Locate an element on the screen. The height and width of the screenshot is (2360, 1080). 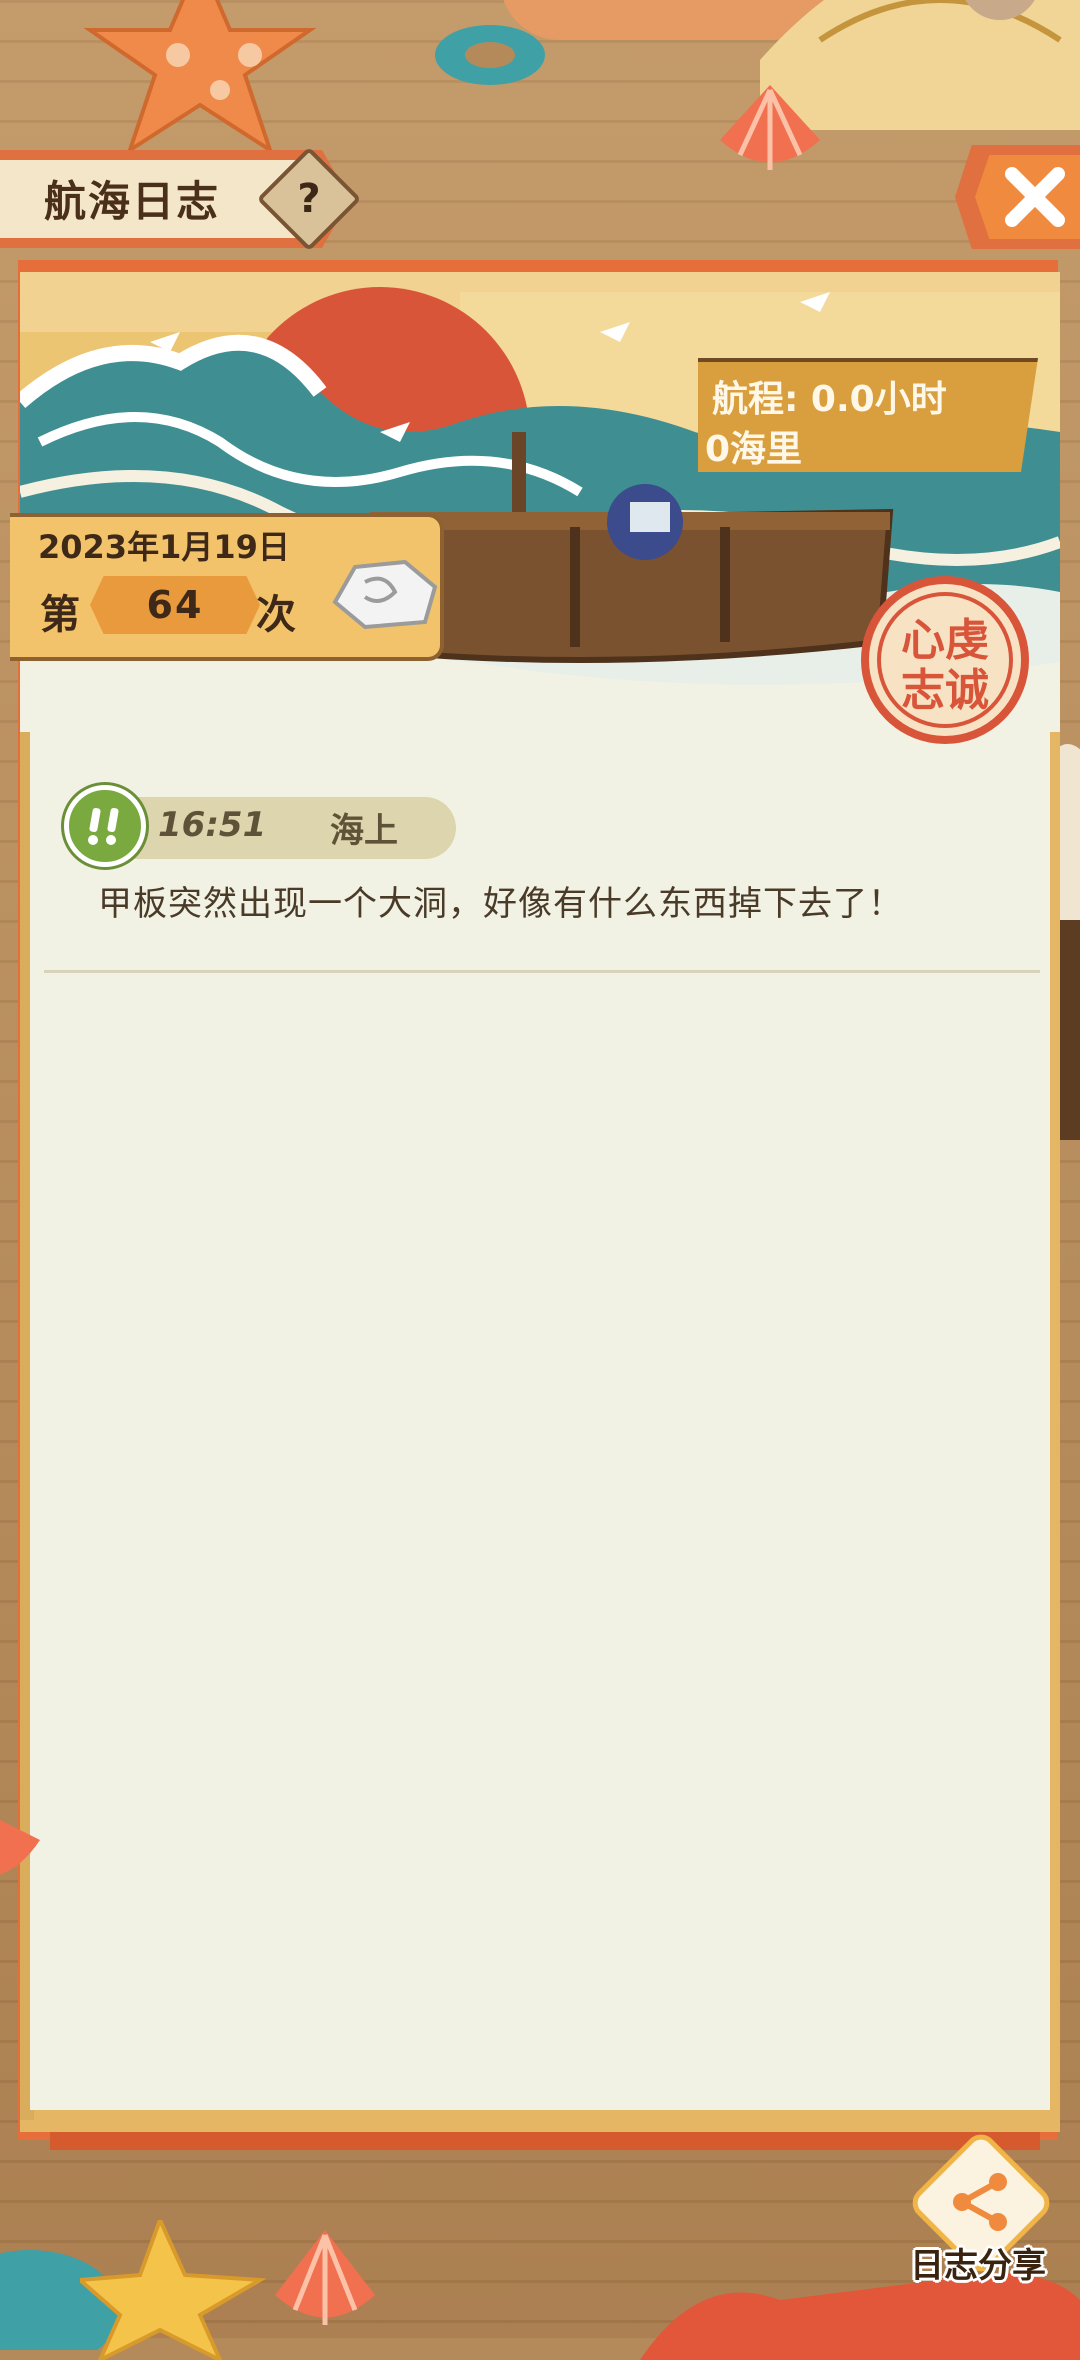
log-date: 2023年1月19日 is located at coordinates (164, 547).